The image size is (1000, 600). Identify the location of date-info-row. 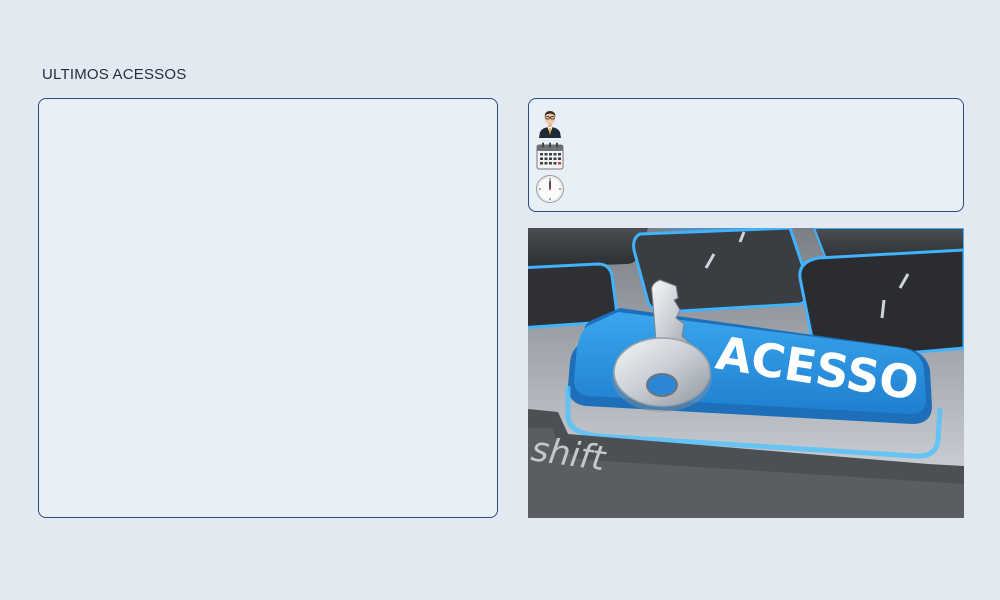
(745, 156).